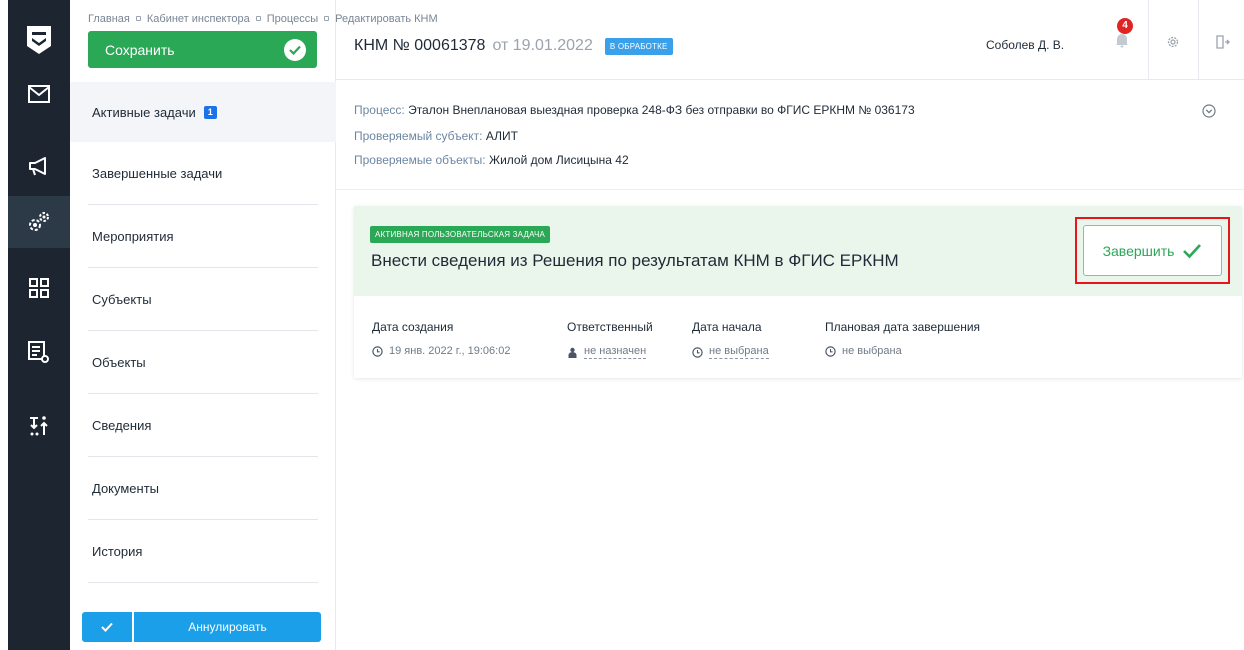 This screenshot has width=1244, height=650. I want to click on menu-item-label: История, so click(117, 551).